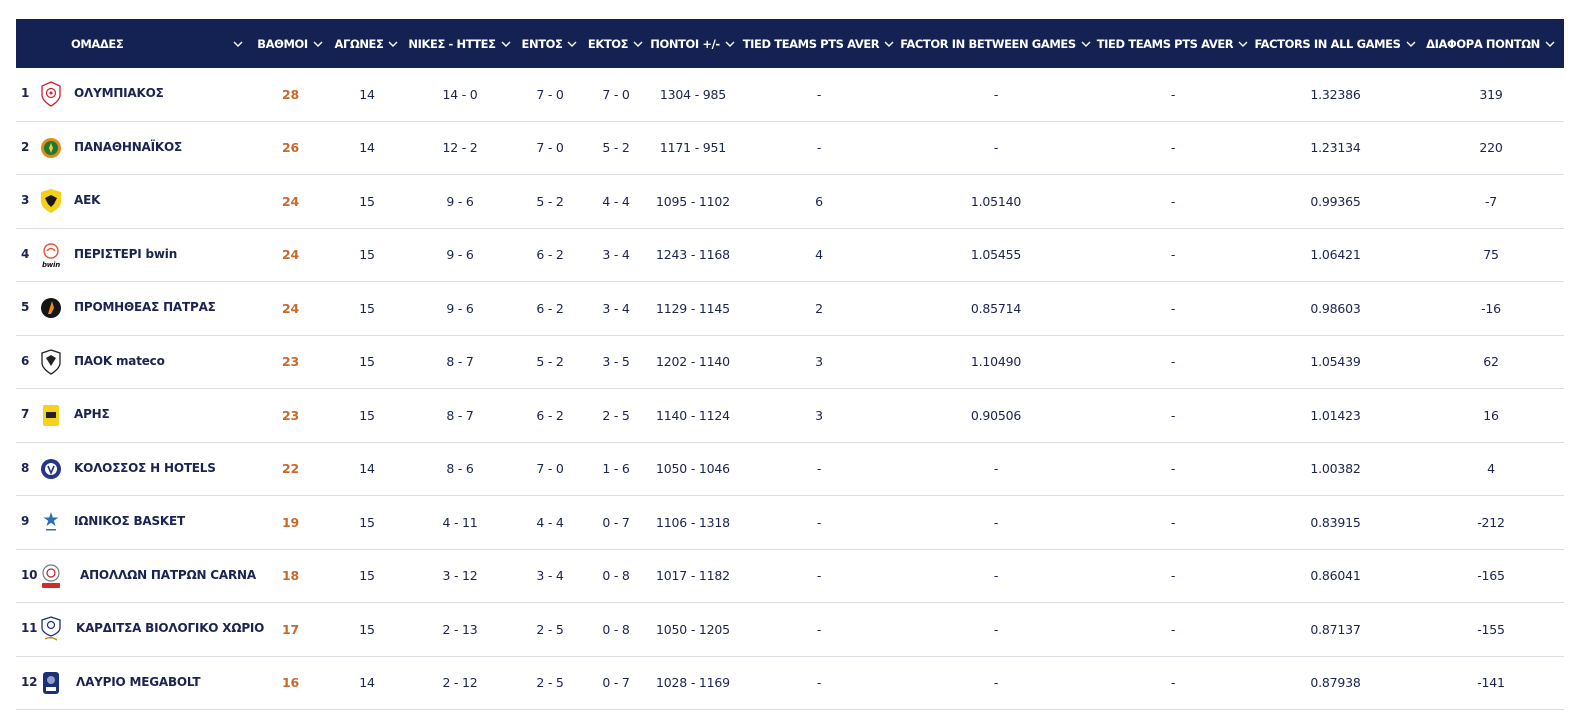 This screenshot has height=716, width=1591. I want to click on team-cell: 10 ΑΠΟΛΛΩΝ ΠΑΤΡΩΝ CARNA, so click(136, 576).